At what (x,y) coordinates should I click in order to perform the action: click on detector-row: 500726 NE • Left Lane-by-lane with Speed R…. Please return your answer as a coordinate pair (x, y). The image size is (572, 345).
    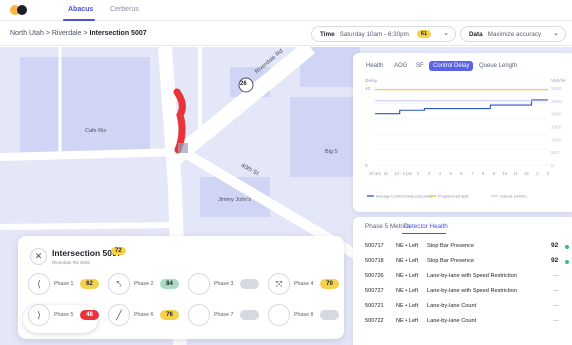
    Looking at the image, I should click on (462, 277).